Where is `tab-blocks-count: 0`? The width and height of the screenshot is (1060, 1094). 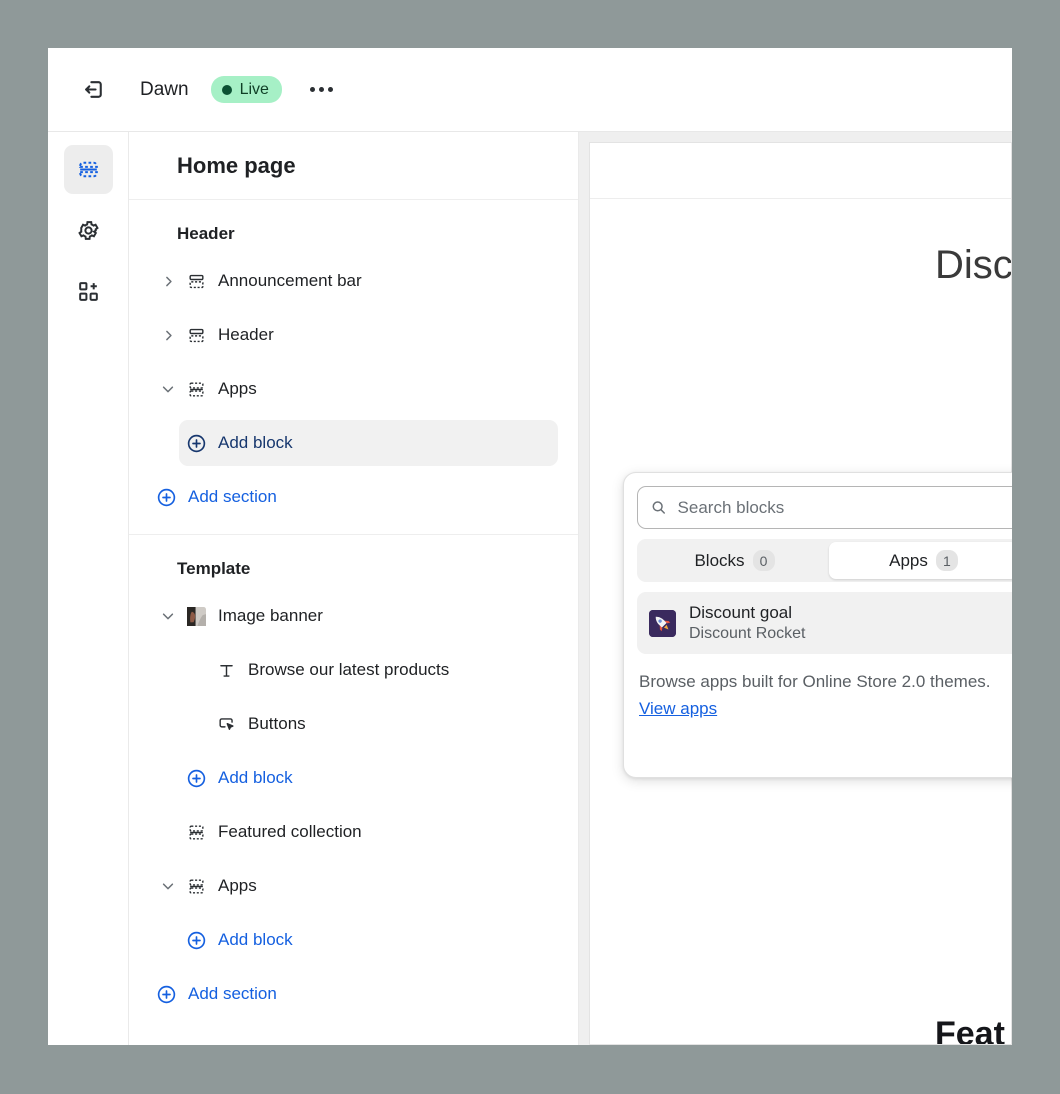
tab-blocks-count: 0 is located at coordinates (763, 560).